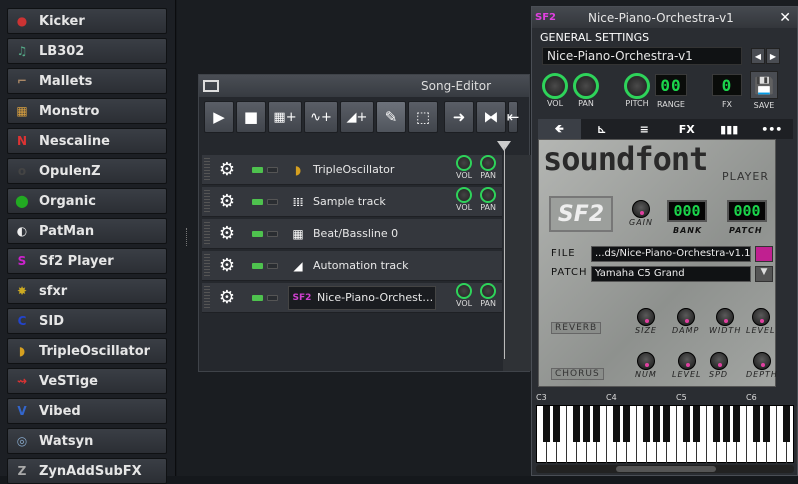 The height and width of the screenshot is (484, 798). What do you see at coordinates (187, 237) in the screenshot?
I see `splitter-handle` at bounding box center [187, 237].